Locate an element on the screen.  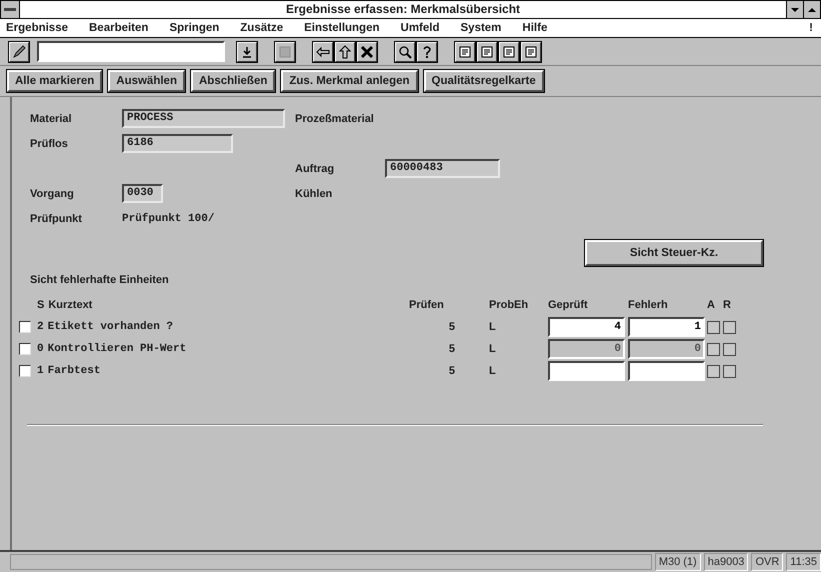
field-label: Material is located at coordinates (51, 118).